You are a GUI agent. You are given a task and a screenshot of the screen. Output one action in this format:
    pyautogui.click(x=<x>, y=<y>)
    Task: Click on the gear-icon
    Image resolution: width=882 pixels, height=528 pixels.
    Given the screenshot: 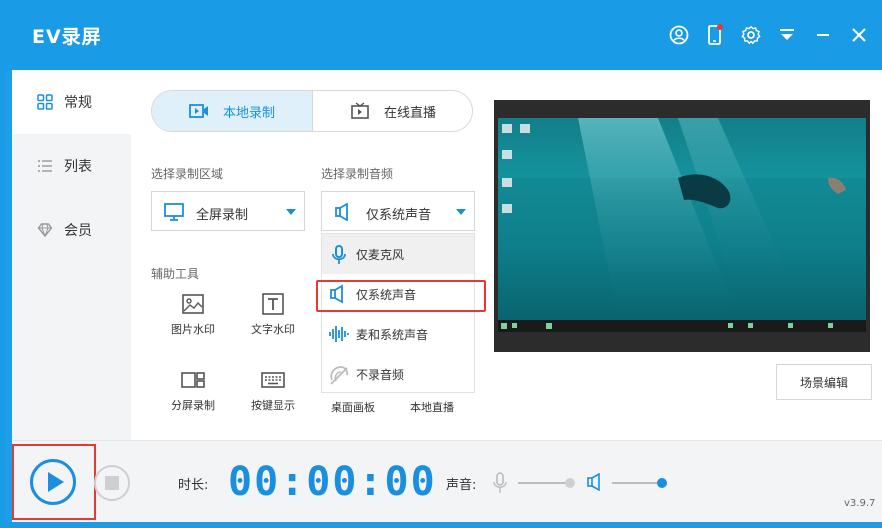 What is the action you would take?
    pyautogui.click(x=751, y=35)
    